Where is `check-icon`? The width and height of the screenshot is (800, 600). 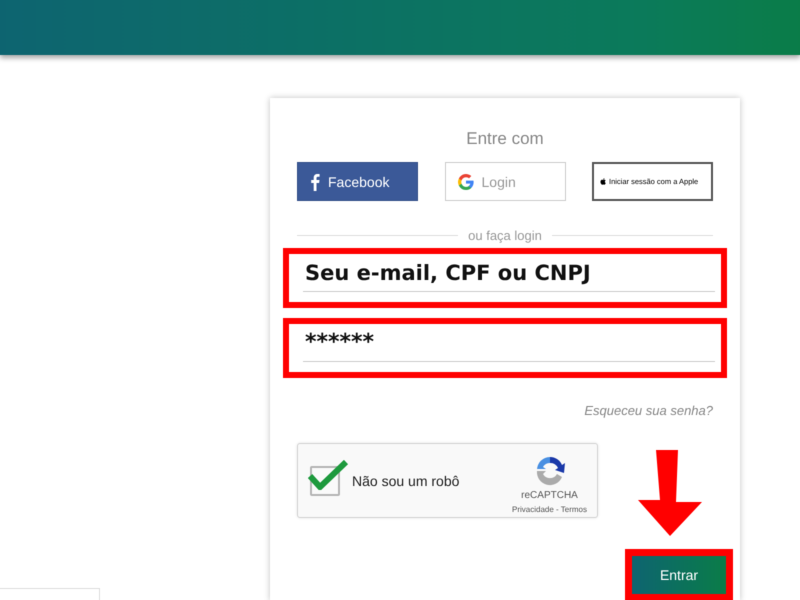
check-icon is located at coordinates (328, 475).